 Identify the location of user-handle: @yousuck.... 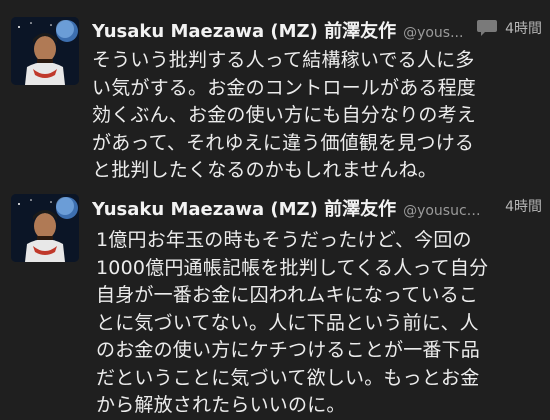
(445, 211).